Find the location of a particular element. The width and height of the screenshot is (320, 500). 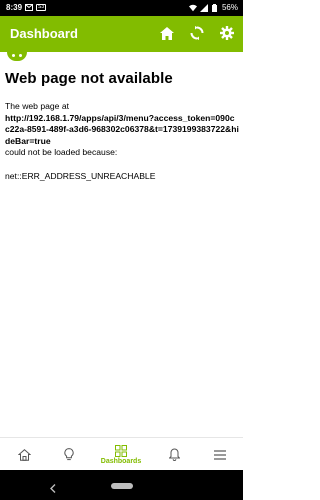

bottom-nav: Dashboards is located at coordinates (121, 454).